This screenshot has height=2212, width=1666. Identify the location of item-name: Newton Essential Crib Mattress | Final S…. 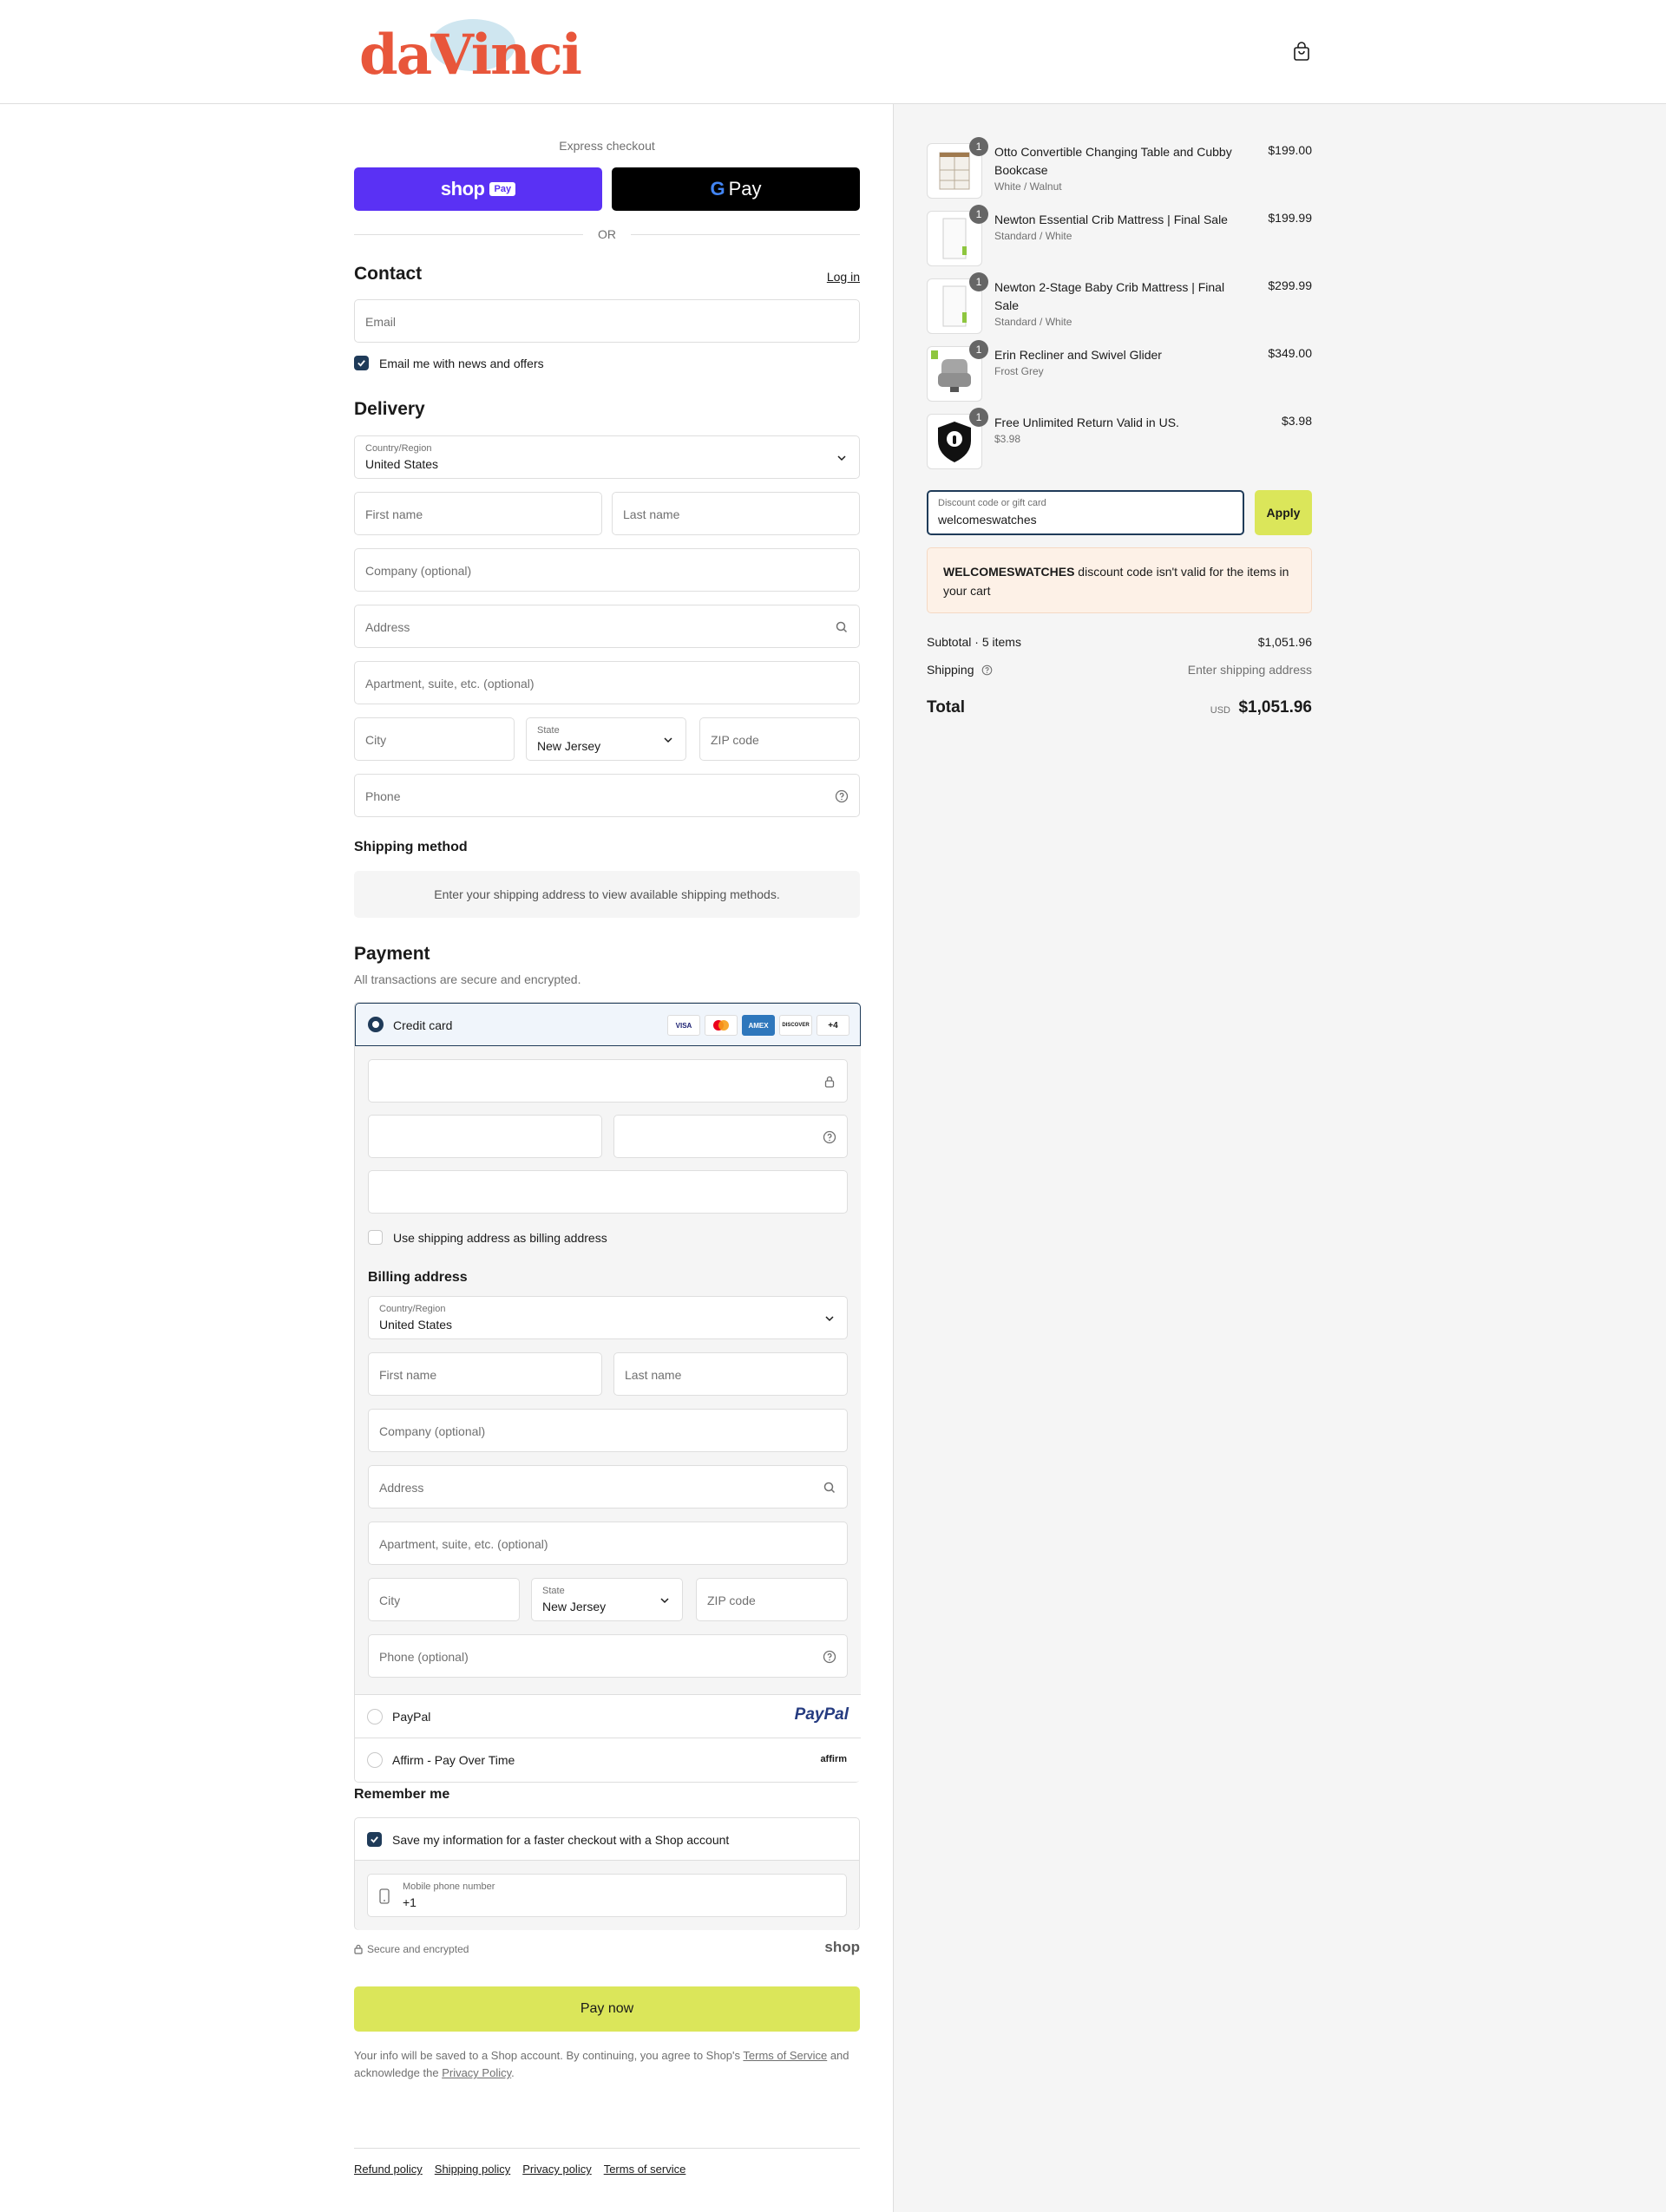
(1111, 219).